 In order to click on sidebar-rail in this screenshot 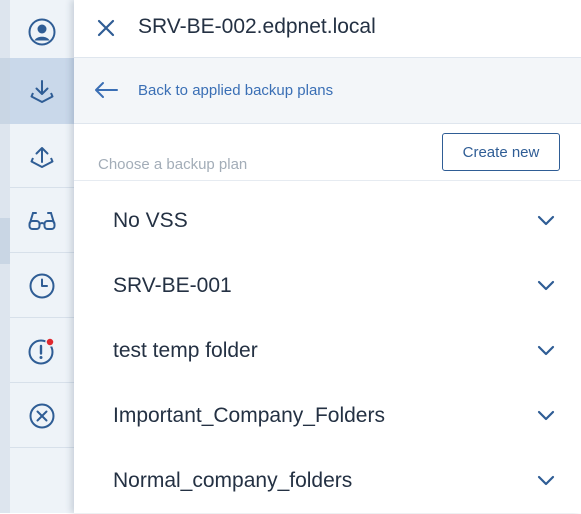, I will do `click(37, 256)`.